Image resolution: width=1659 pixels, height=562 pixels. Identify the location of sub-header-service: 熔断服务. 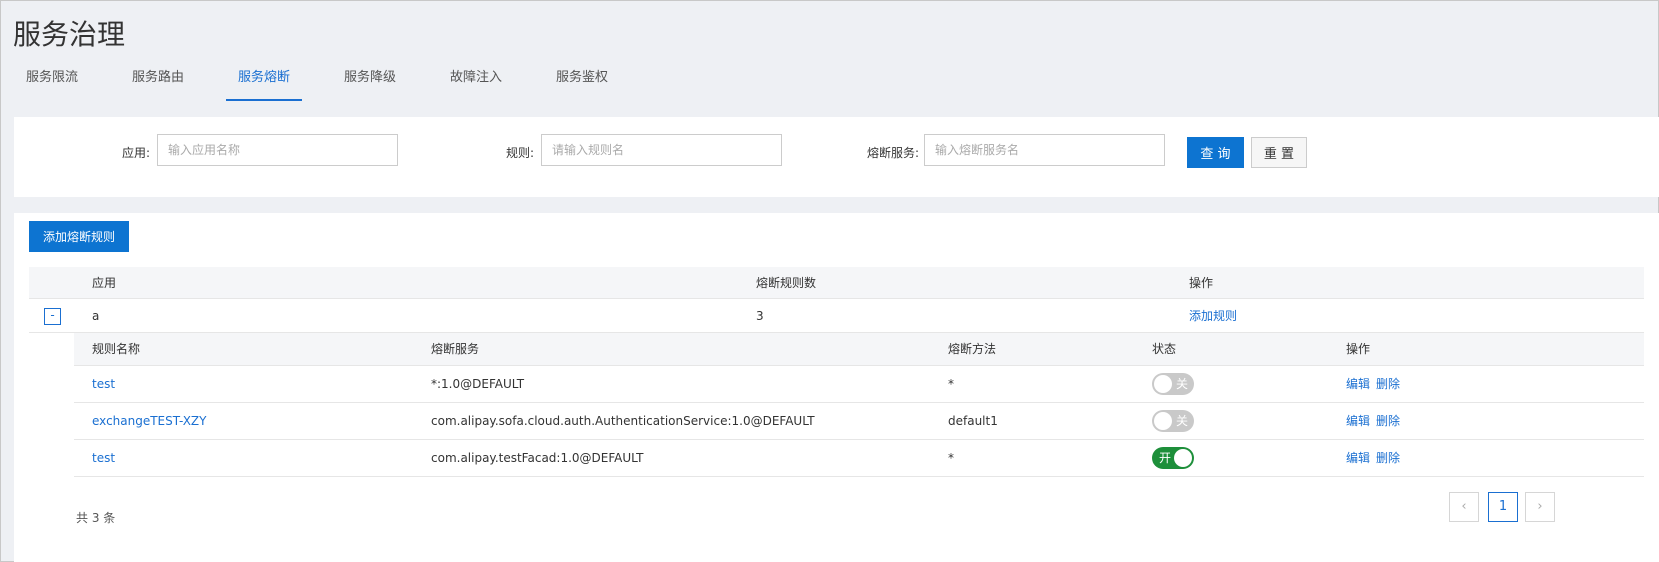
(455, 349).